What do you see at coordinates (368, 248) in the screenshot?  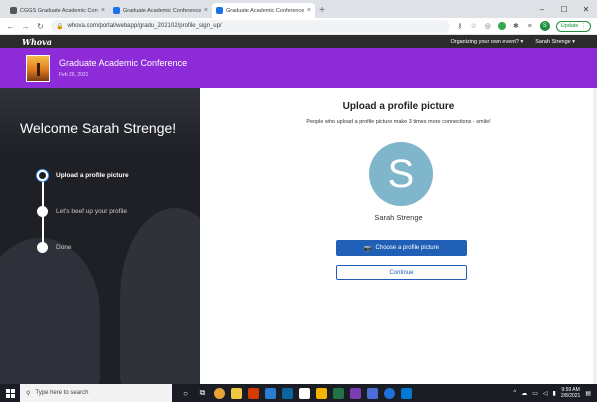 I see `camera-icon: 📷` at bounding box center [368, 248].